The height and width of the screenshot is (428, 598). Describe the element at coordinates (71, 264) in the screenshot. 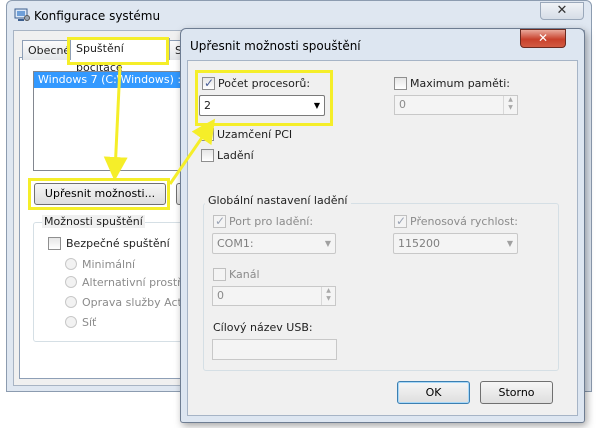

I see `minimal-radio` at that location.